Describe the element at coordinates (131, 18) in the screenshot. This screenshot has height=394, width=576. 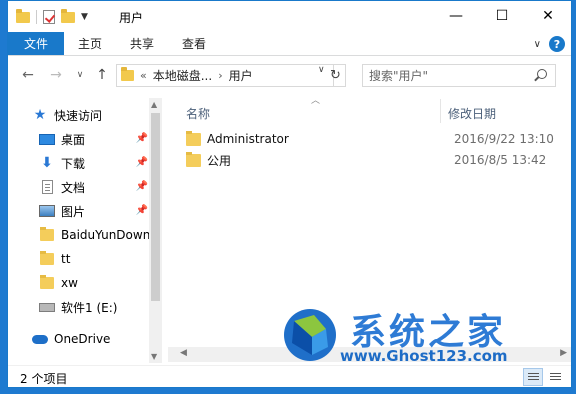
I see `window-title: 用户` at that location.